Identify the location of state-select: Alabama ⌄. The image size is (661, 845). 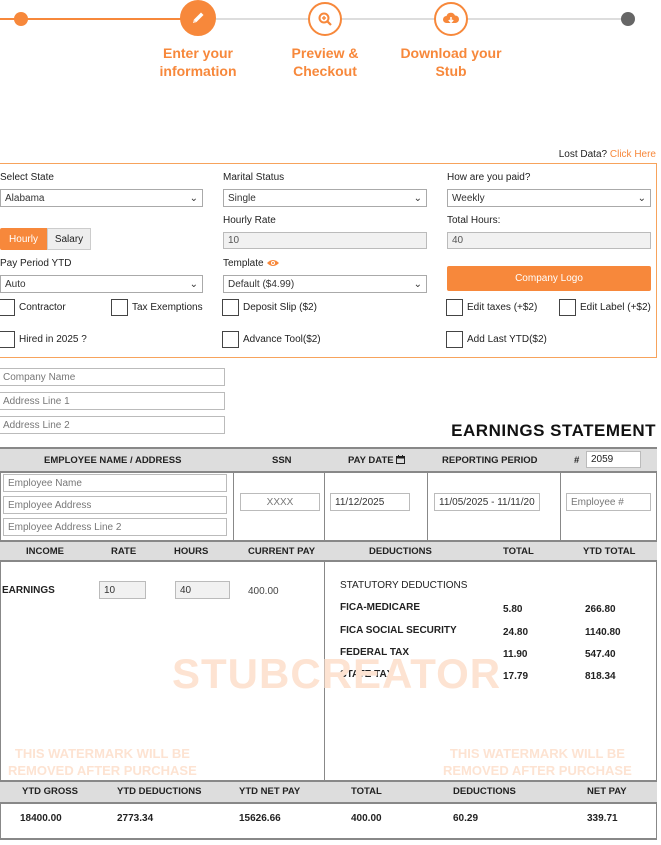
(101, 198).